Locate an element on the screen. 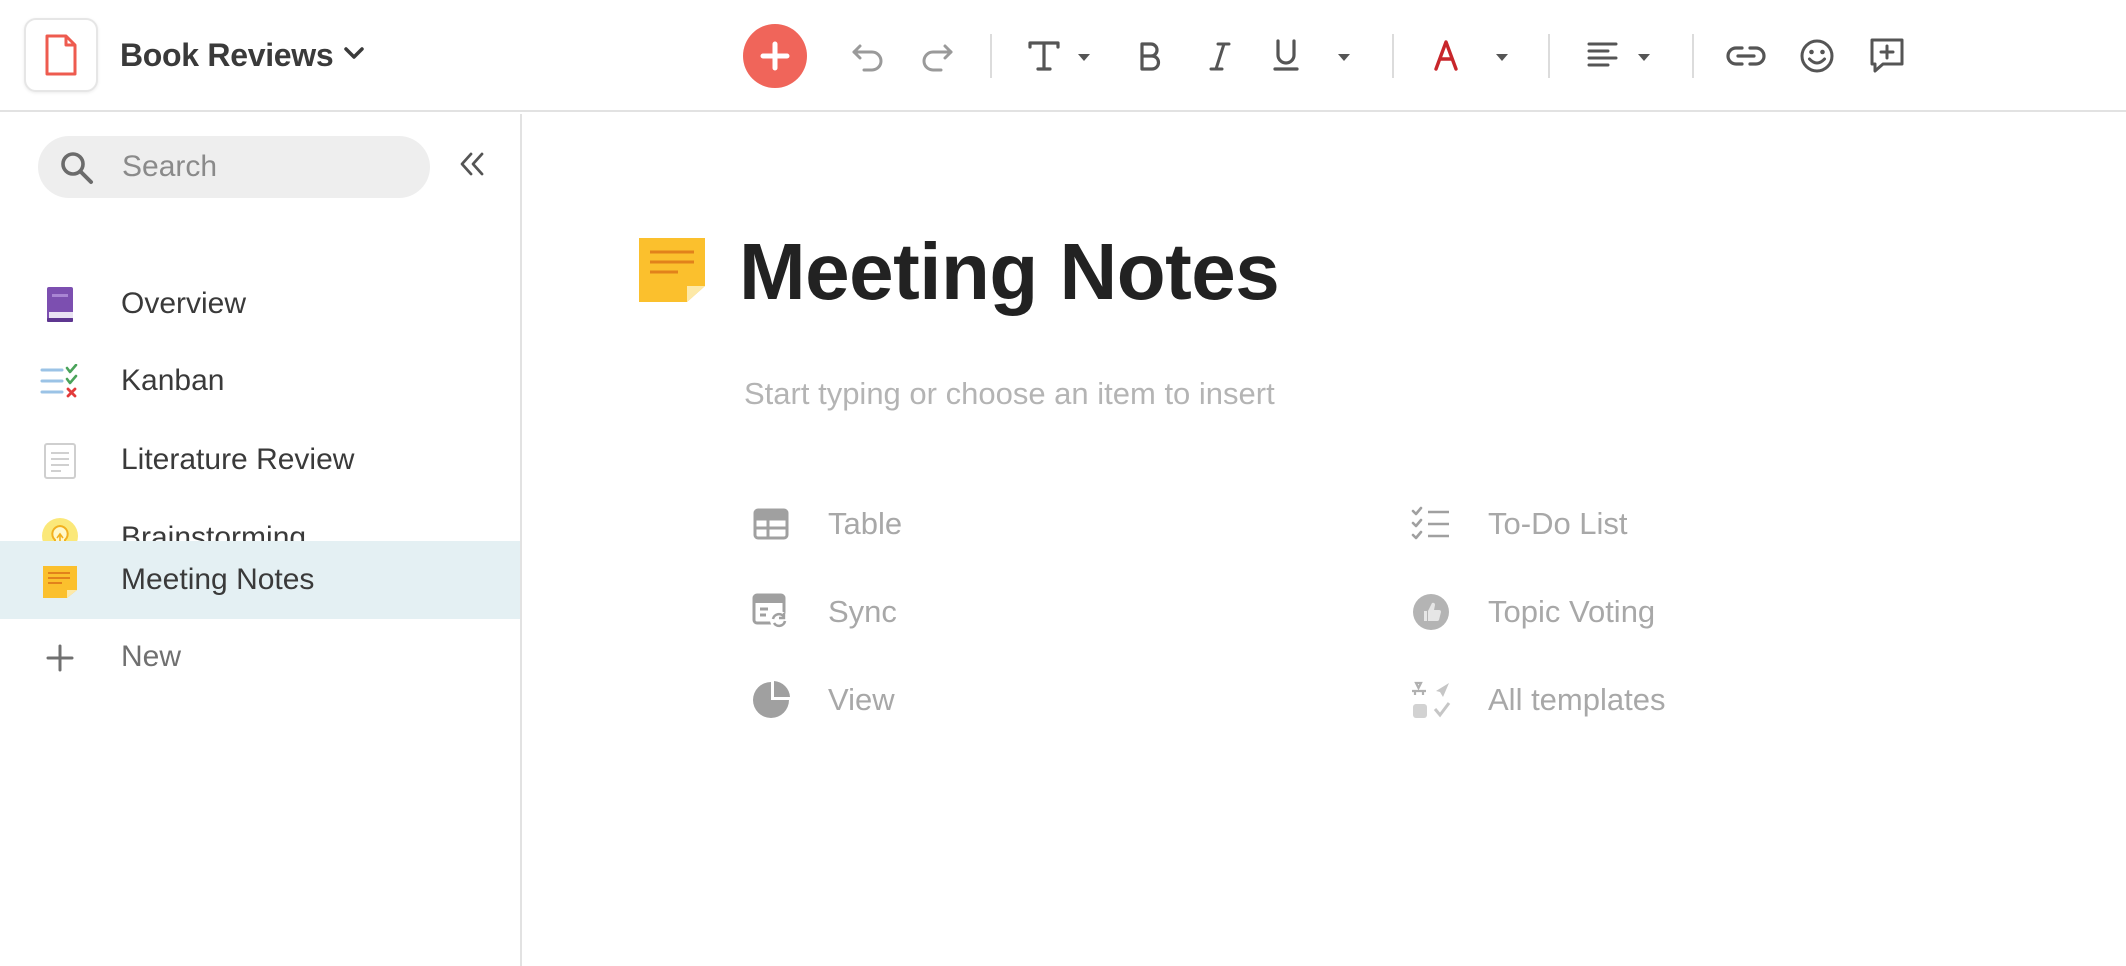  templates-icon is located at coordinates (1431, 700).